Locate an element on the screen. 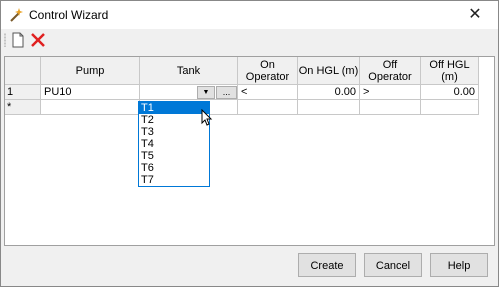  row-header-corner is located at coordinates (23, 71).